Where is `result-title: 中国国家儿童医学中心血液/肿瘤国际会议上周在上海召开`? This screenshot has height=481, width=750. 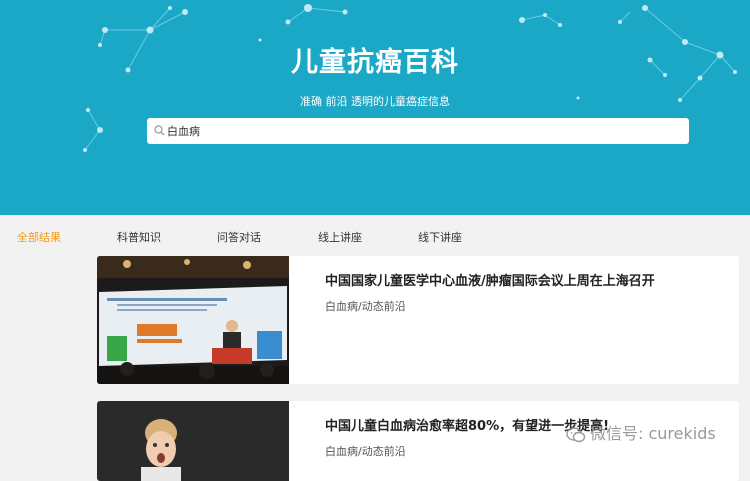
result-title: 中国国家儿童医学中心血液/肿瘤国际会议上周在上海召开 is located at coordinates (490, 279).